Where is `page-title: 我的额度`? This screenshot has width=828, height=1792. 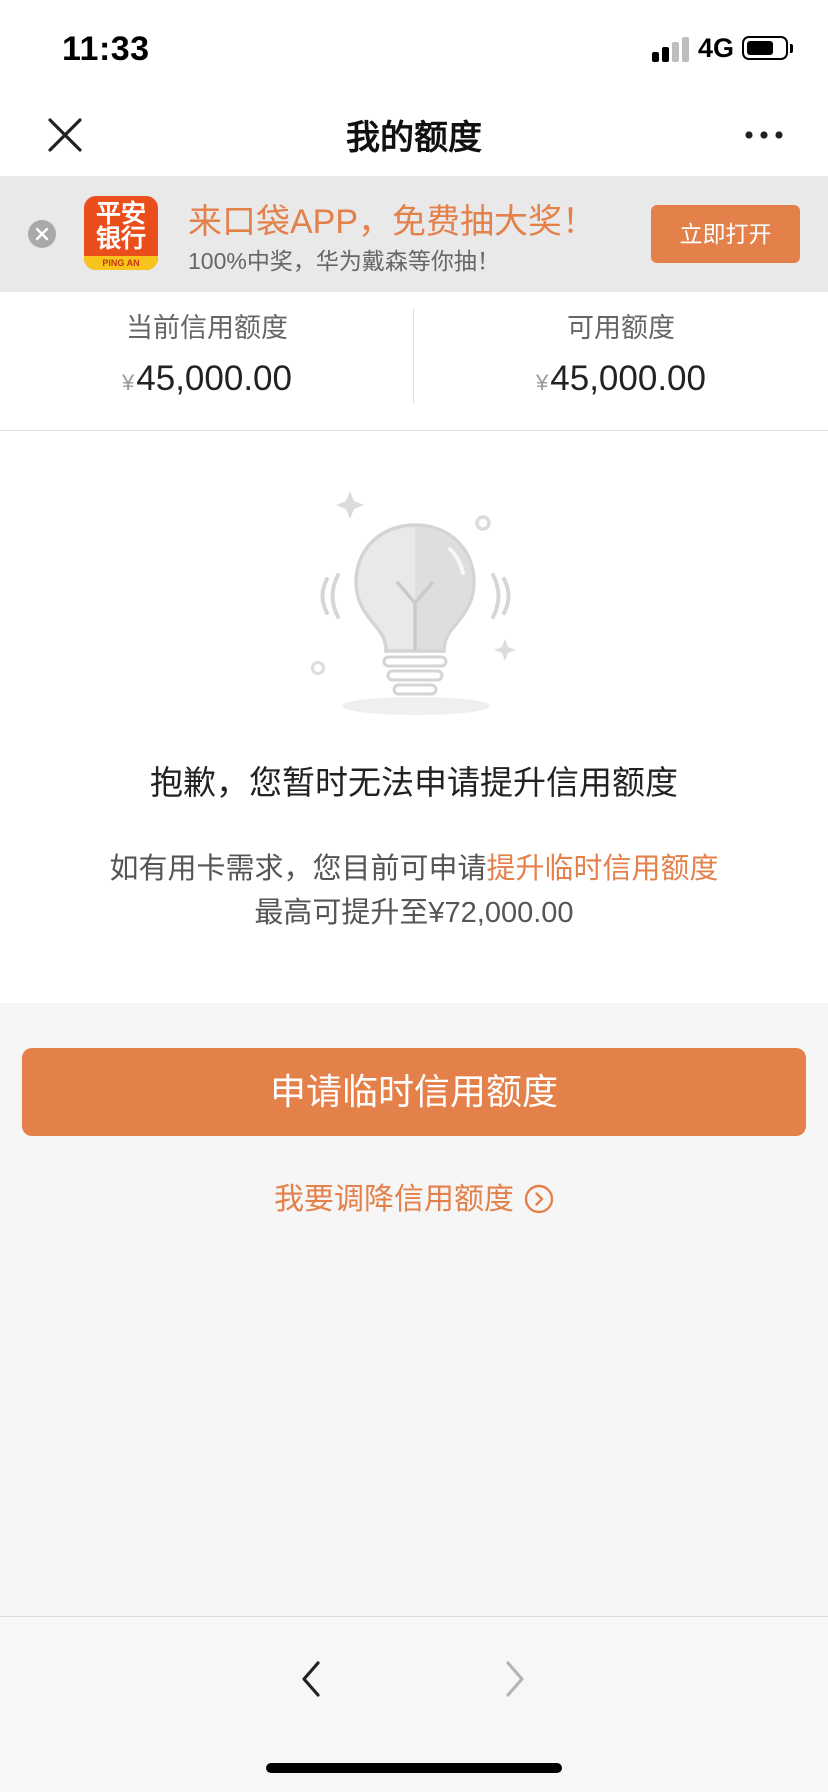
page-title: 我的额度 is located at coordinates (414, 138).